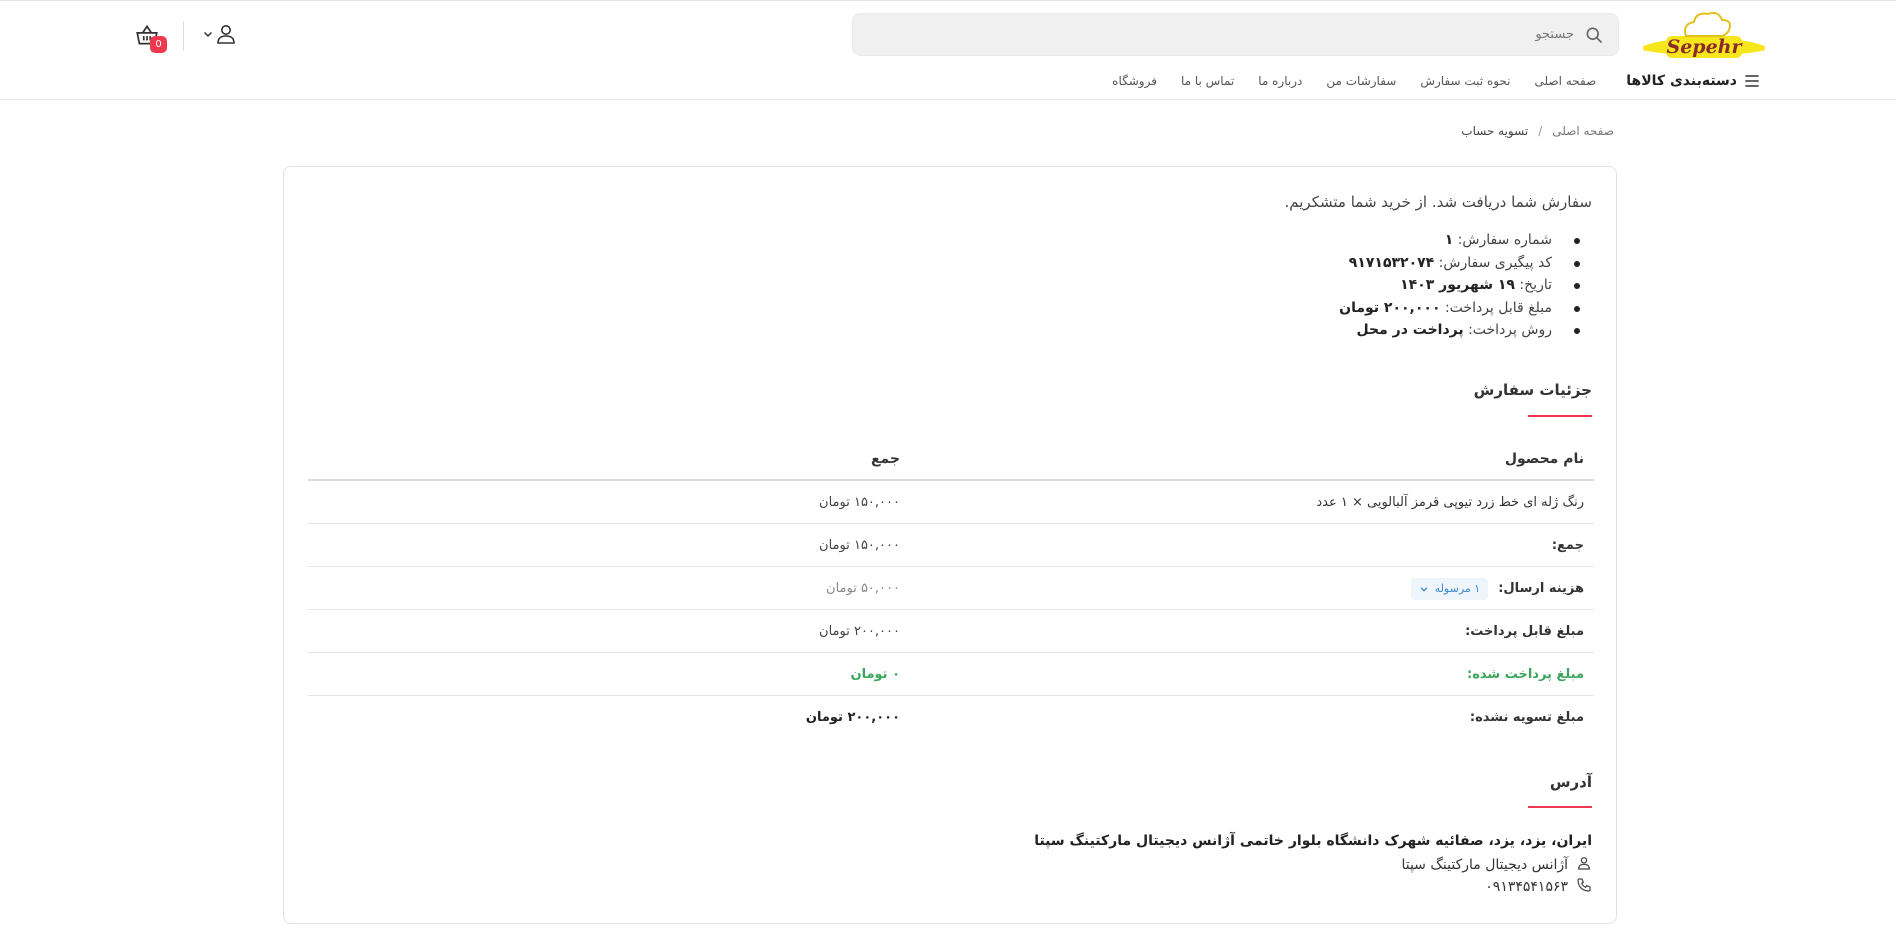 This screenshot has height=928, width=1896. What do you see at coordinates (1681, 81) in the screenshot?
I see `categories-label: دسته‌بندی کالاها` at bounding box center [1681, 81].